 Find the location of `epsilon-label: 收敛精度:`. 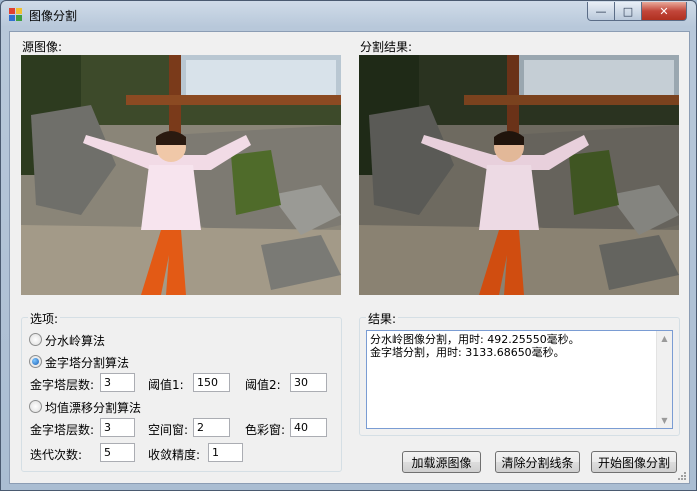

epsilon-label: 收敛精度: is located at coordinates (174, 455).